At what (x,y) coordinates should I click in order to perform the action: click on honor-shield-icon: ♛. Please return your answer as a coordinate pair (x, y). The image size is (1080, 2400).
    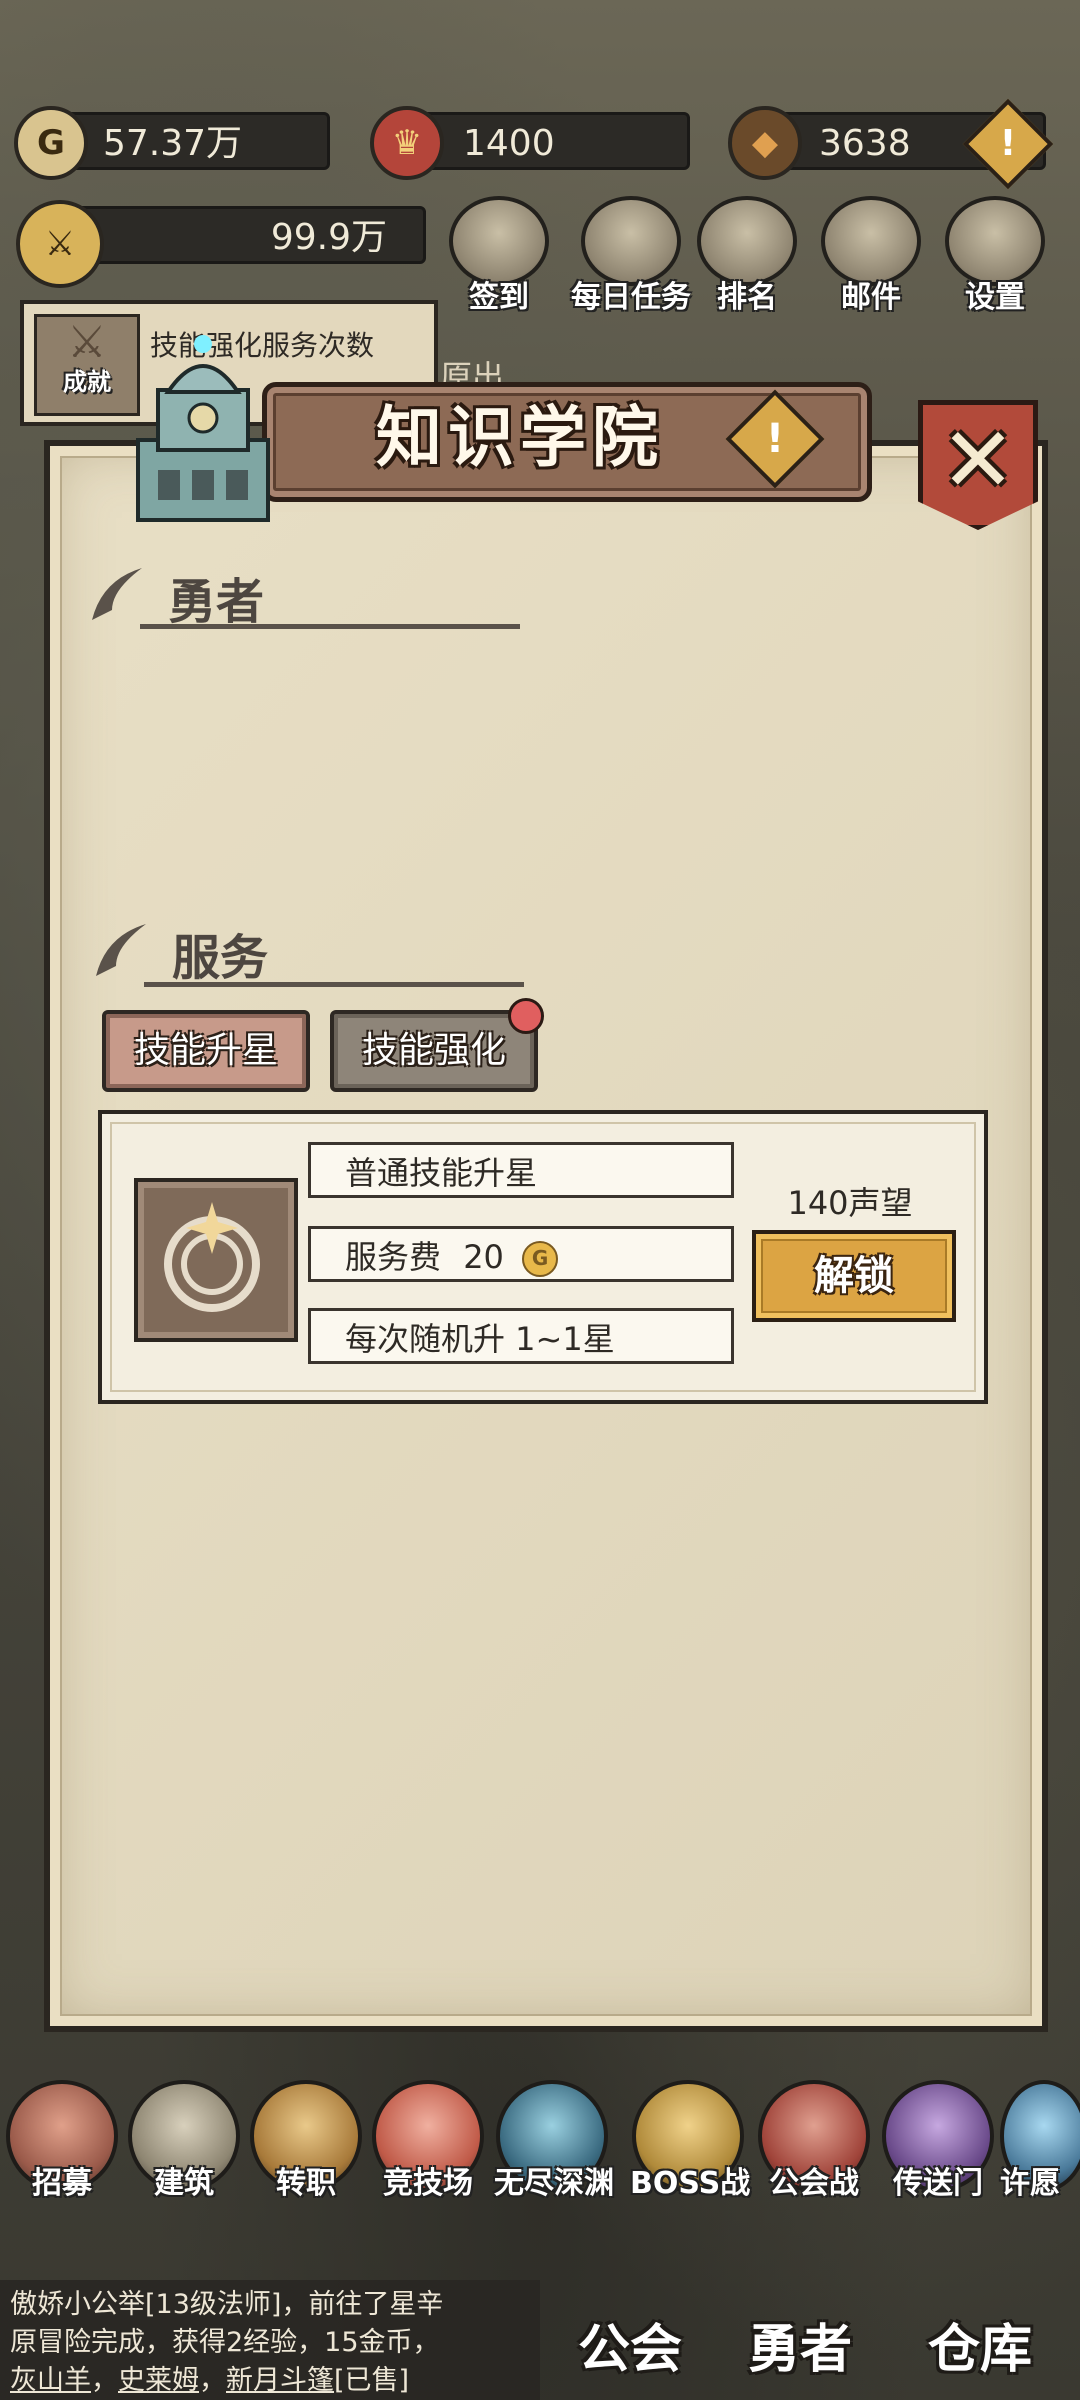
    Looking at the image, I should click on (407, 143).